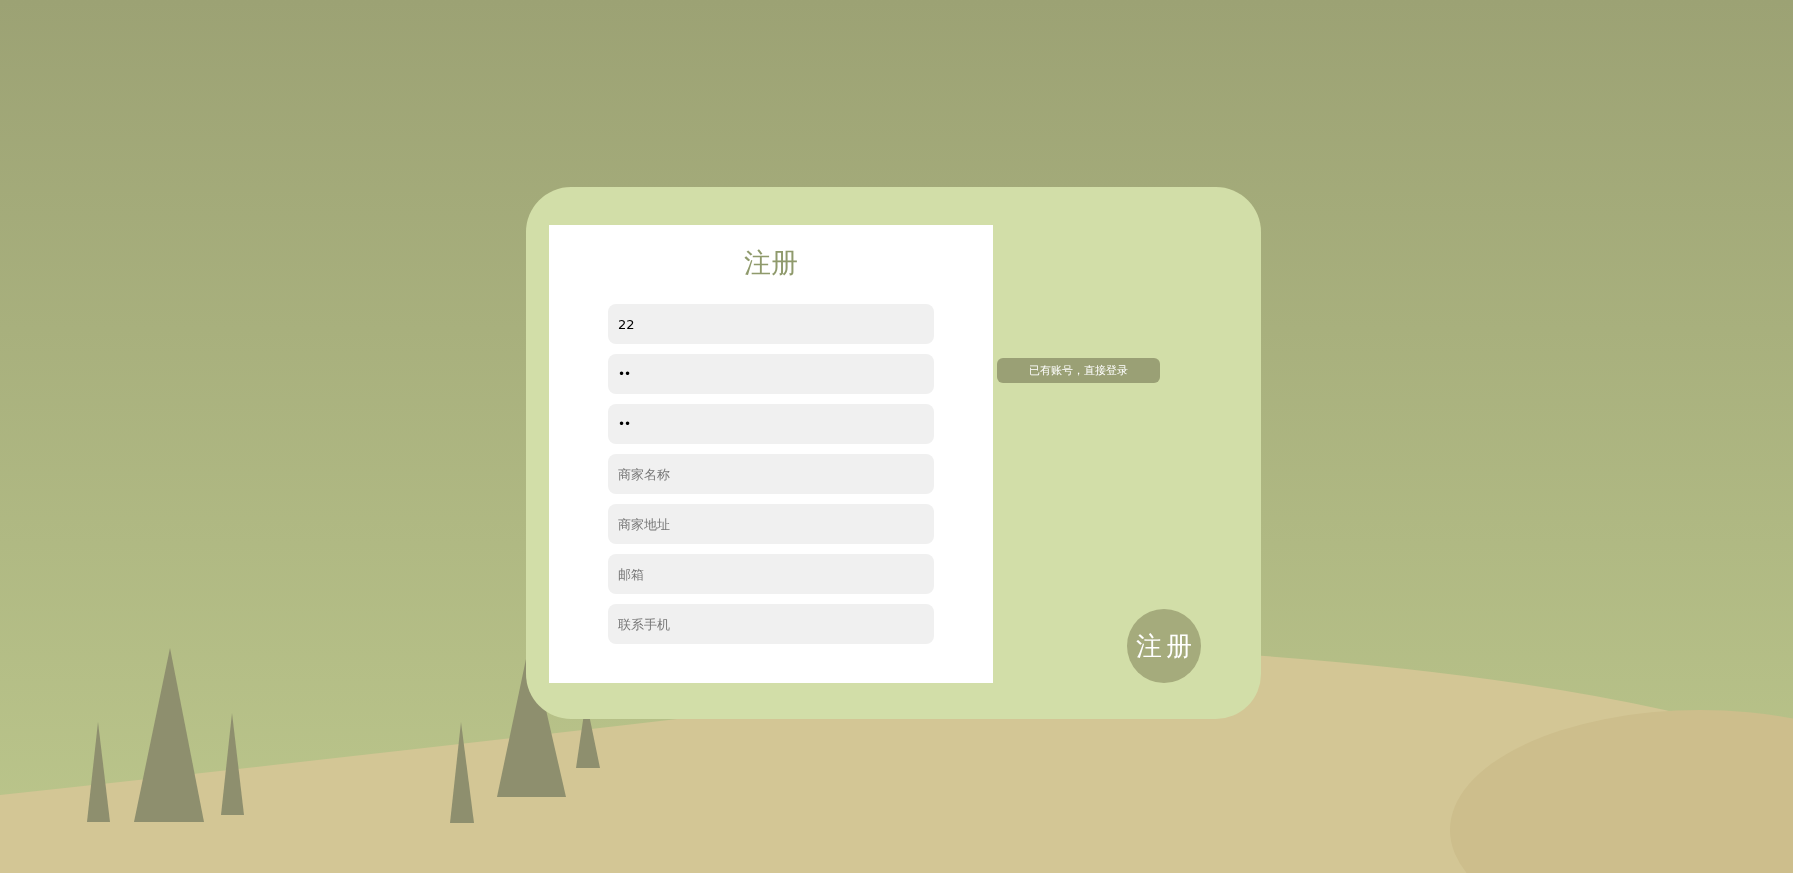 This screenshot has height=873, width=1793. Describe the element at coordinates (771, 524) in the screenshot. I see `input-field: 商家地址` at that location.